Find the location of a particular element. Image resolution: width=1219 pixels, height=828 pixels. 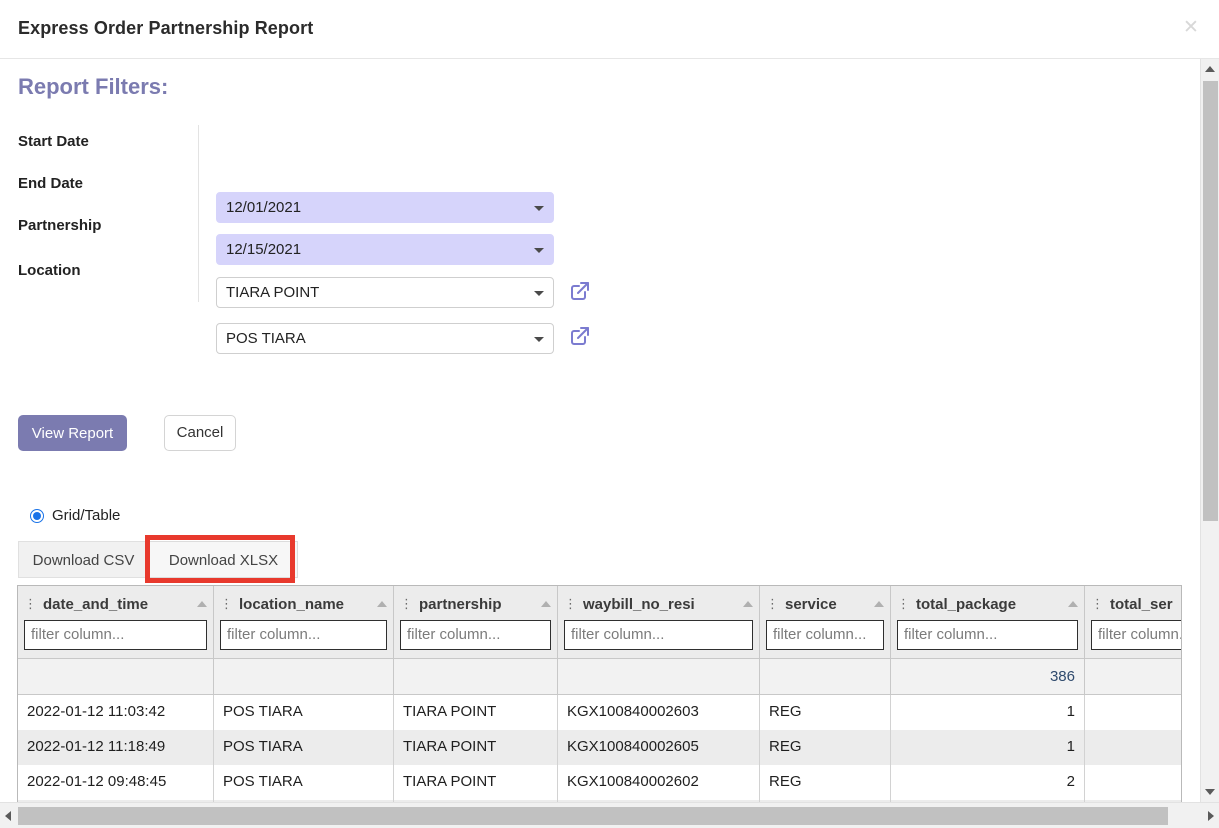

page-title: Express Order Partnership Report is located at coordinates (166, 28).